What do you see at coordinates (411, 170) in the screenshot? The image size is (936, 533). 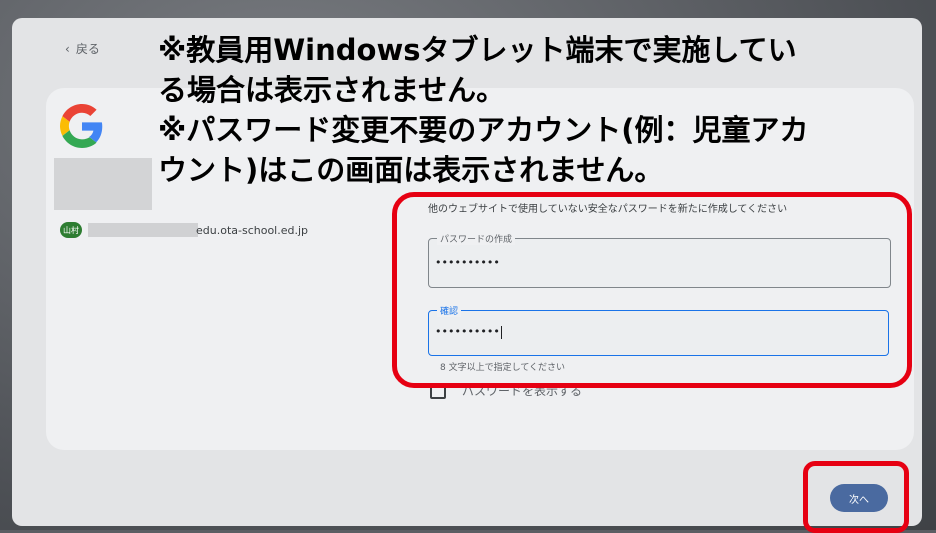 I see `annotation-line-4: ウント)はこの画面は表示されません。` at bounding box center [411, 170].